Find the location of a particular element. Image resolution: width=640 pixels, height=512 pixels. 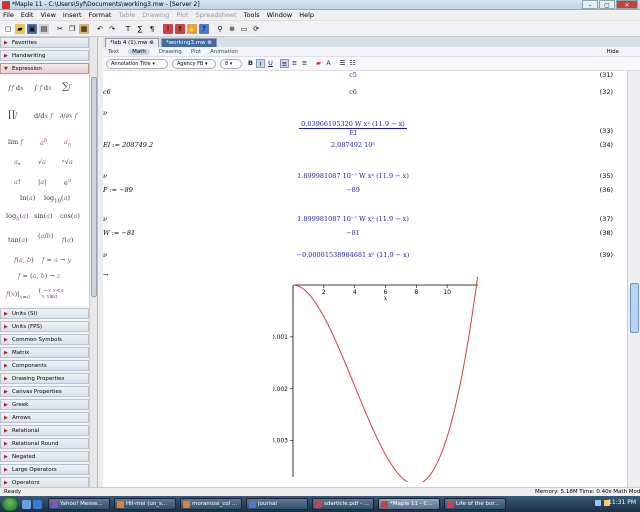

show-desktop-icon is located at coordinates (26, 504).